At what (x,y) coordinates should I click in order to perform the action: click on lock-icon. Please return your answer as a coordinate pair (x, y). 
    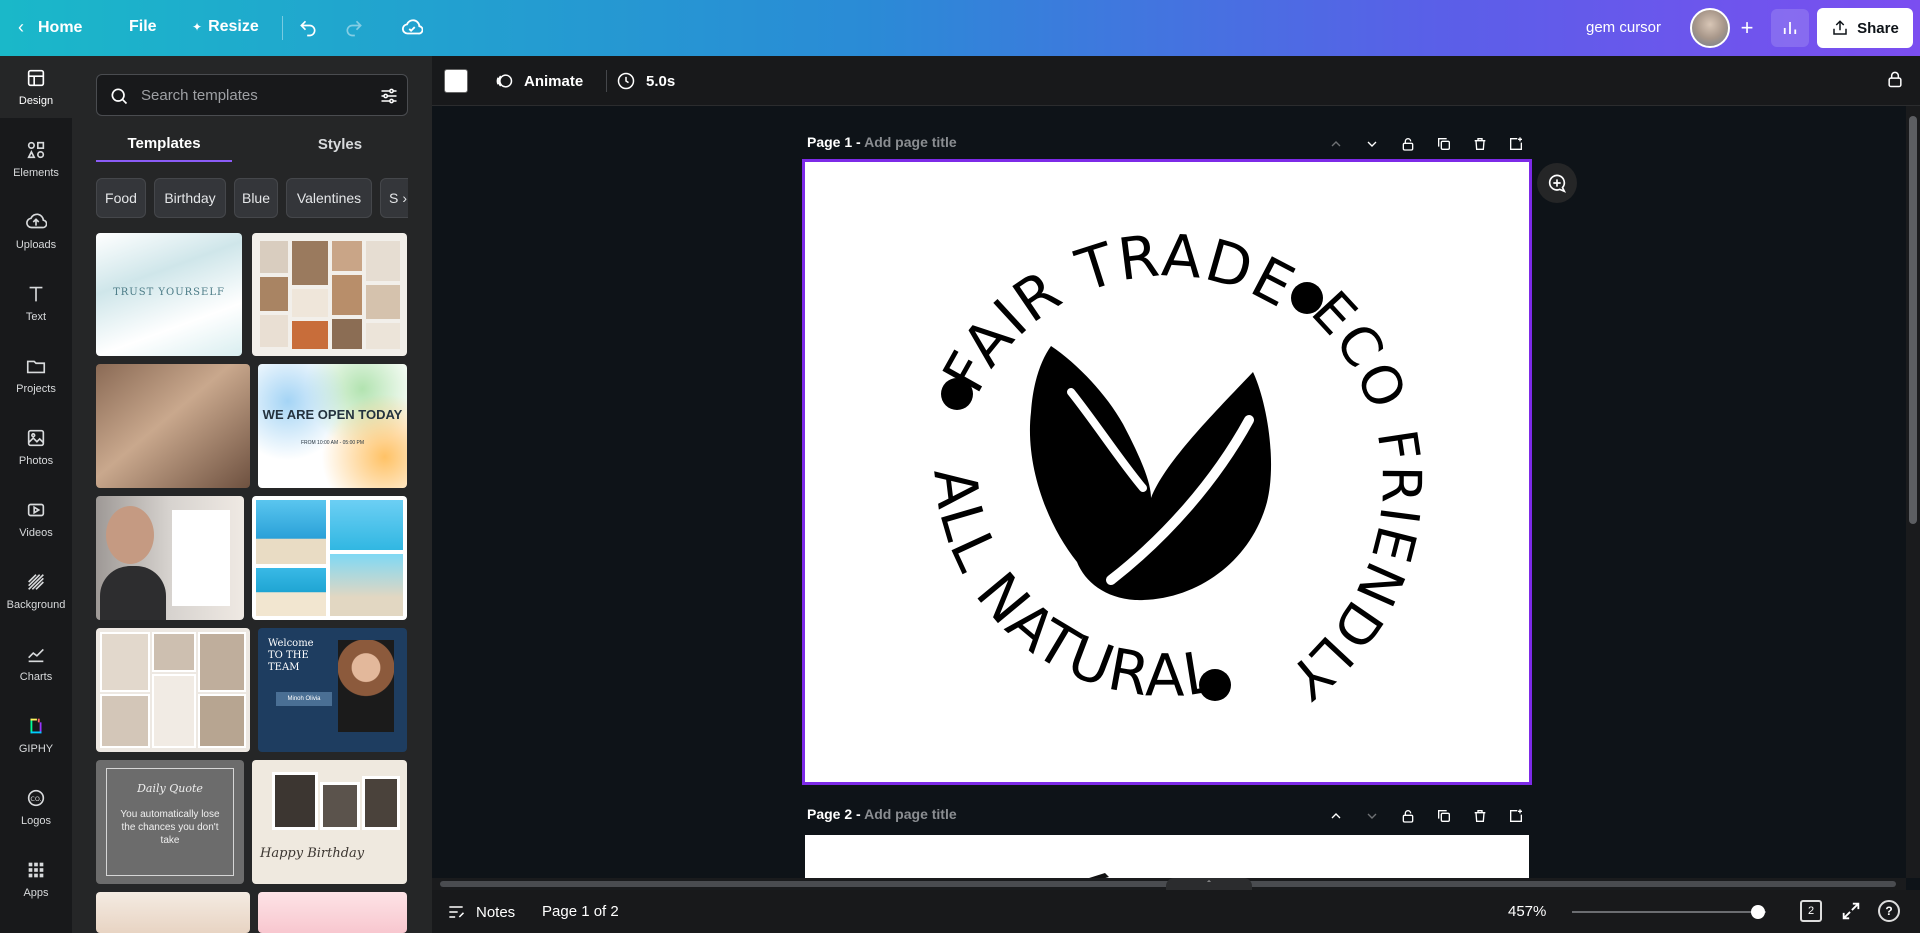
    Looking at the image, I should click on (1895, 79).